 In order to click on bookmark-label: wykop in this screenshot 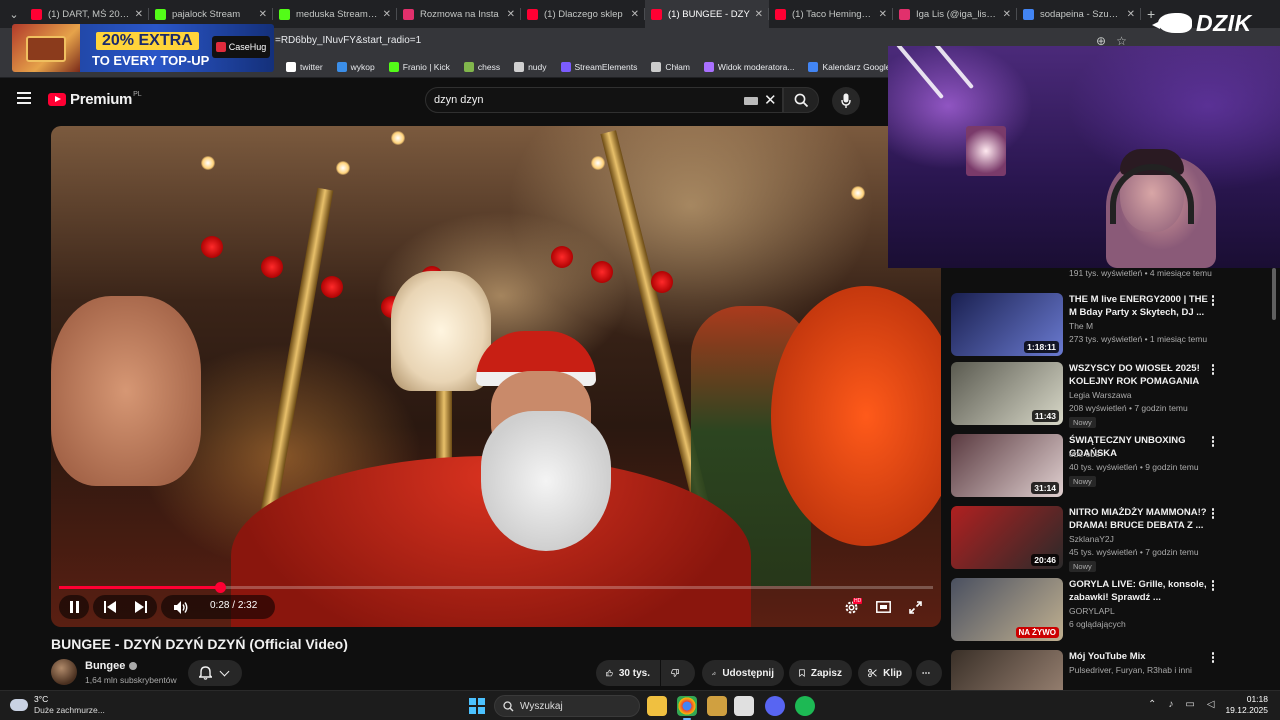, I will do `click(362, 66)`.